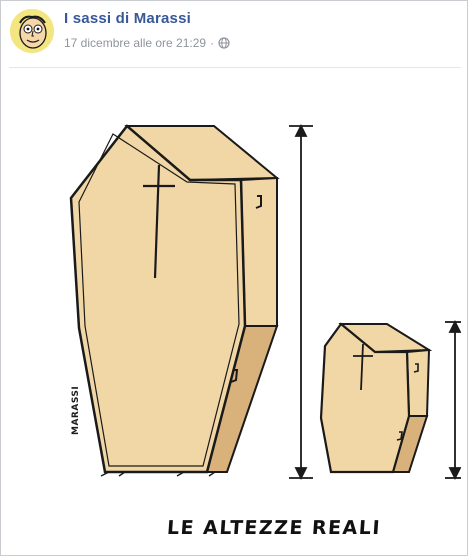 Image resolution: width=470 pixels, height=558 pixels. Describe the element at coordinates (76, 410) in the screenshot. I see `artist-signature: MARASSI` at that location.